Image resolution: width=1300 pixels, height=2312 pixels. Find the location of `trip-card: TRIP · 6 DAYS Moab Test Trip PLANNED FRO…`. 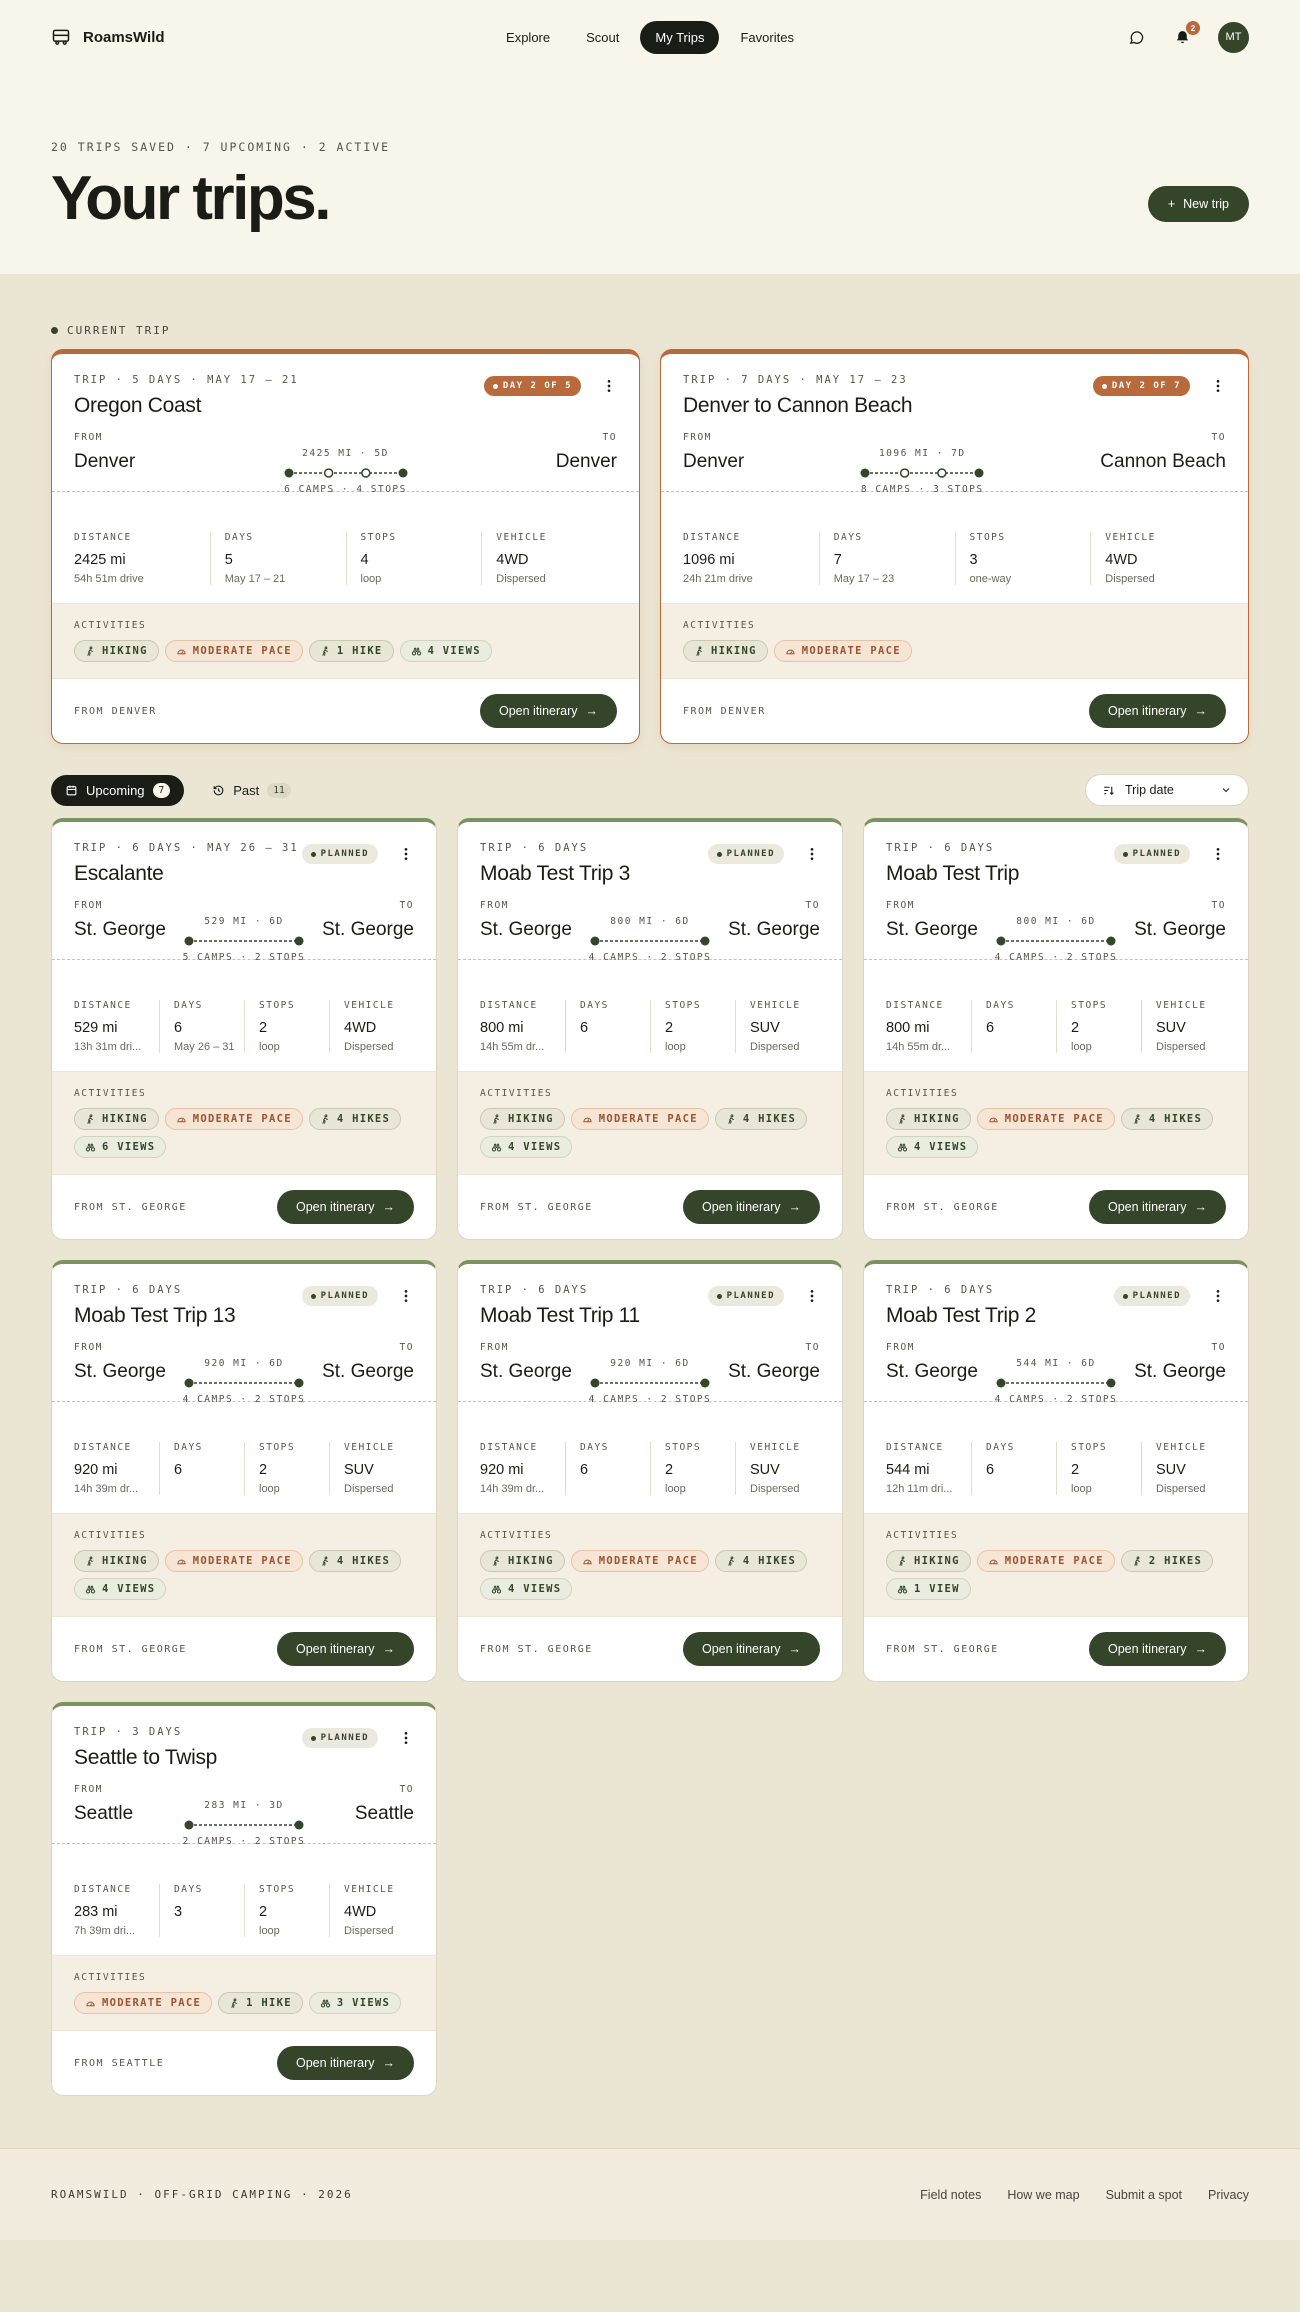

trip-card: TRIP · 6 DAYS Moab Test Trip PLANNED FRO… is located at coordinates (1056, 1029).